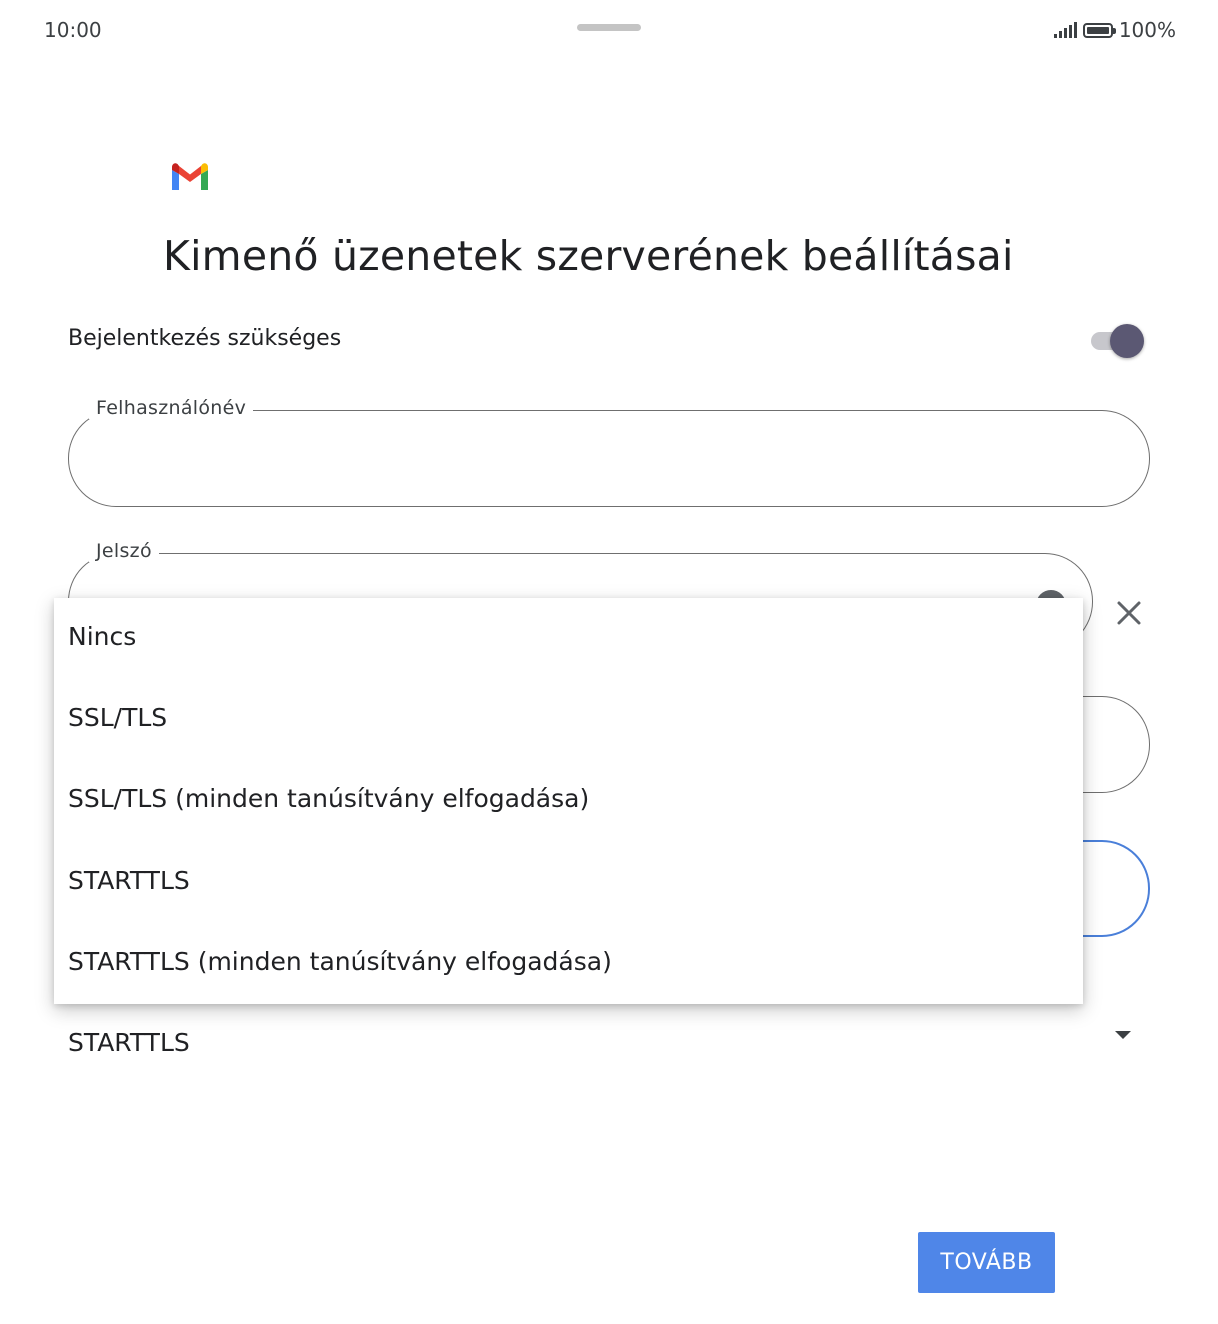 The image size is (1218, 1324). What do you see at coordinates (1127, 341) in the screenshot?
I see `toggle-thumb` at bounding box center [1127, 341].